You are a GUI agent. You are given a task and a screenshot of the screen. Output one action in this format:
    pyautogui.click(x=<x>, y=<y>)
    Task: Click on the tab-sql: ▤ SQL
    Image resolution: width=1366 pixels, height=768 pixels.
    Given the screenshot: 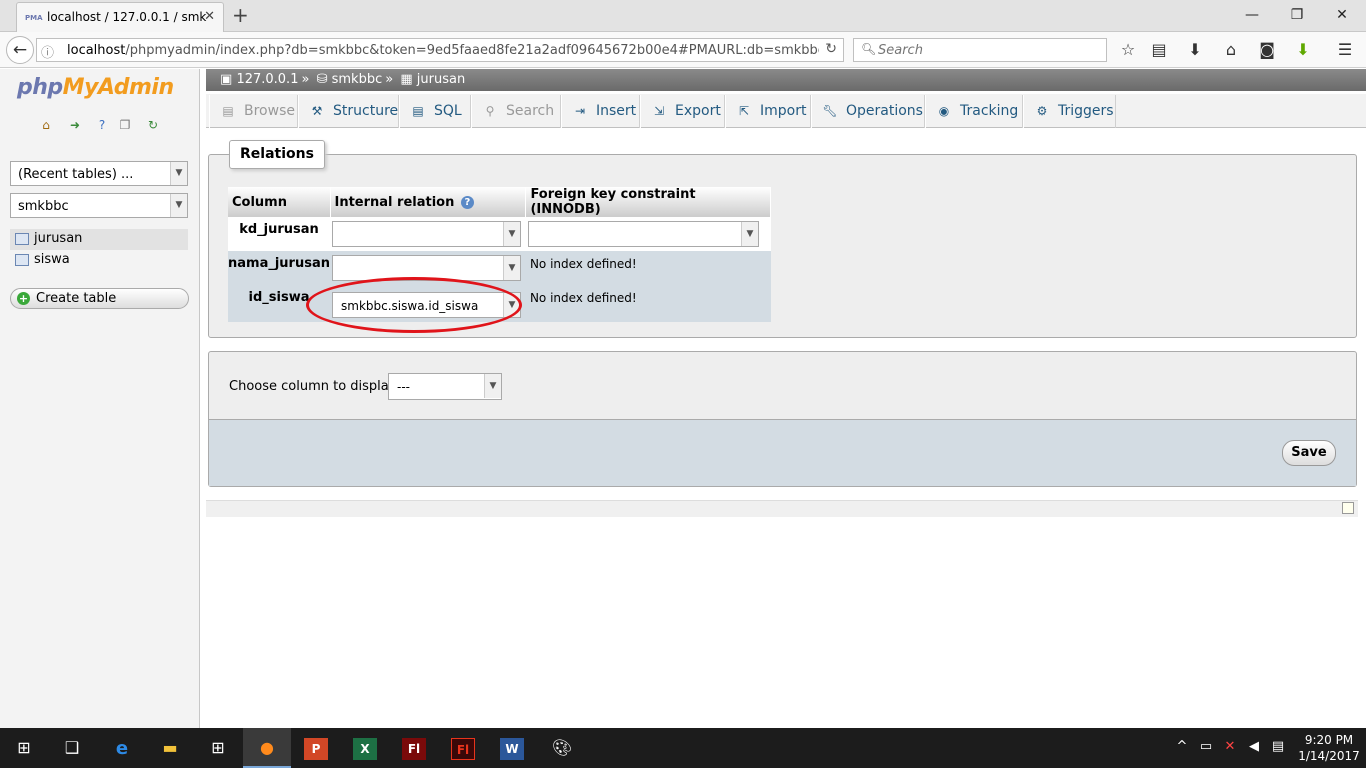 What is the action you would take?
    pyautogui.click(x=435, y=111)
    